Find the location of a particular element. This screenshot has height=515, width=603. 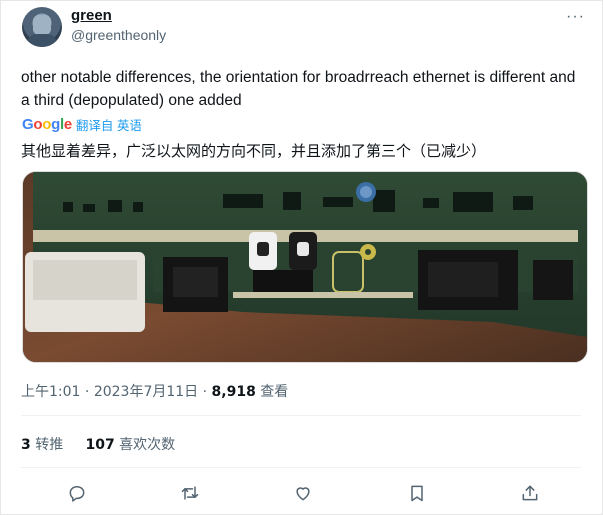

share-button is located at coordinates (530, 493).